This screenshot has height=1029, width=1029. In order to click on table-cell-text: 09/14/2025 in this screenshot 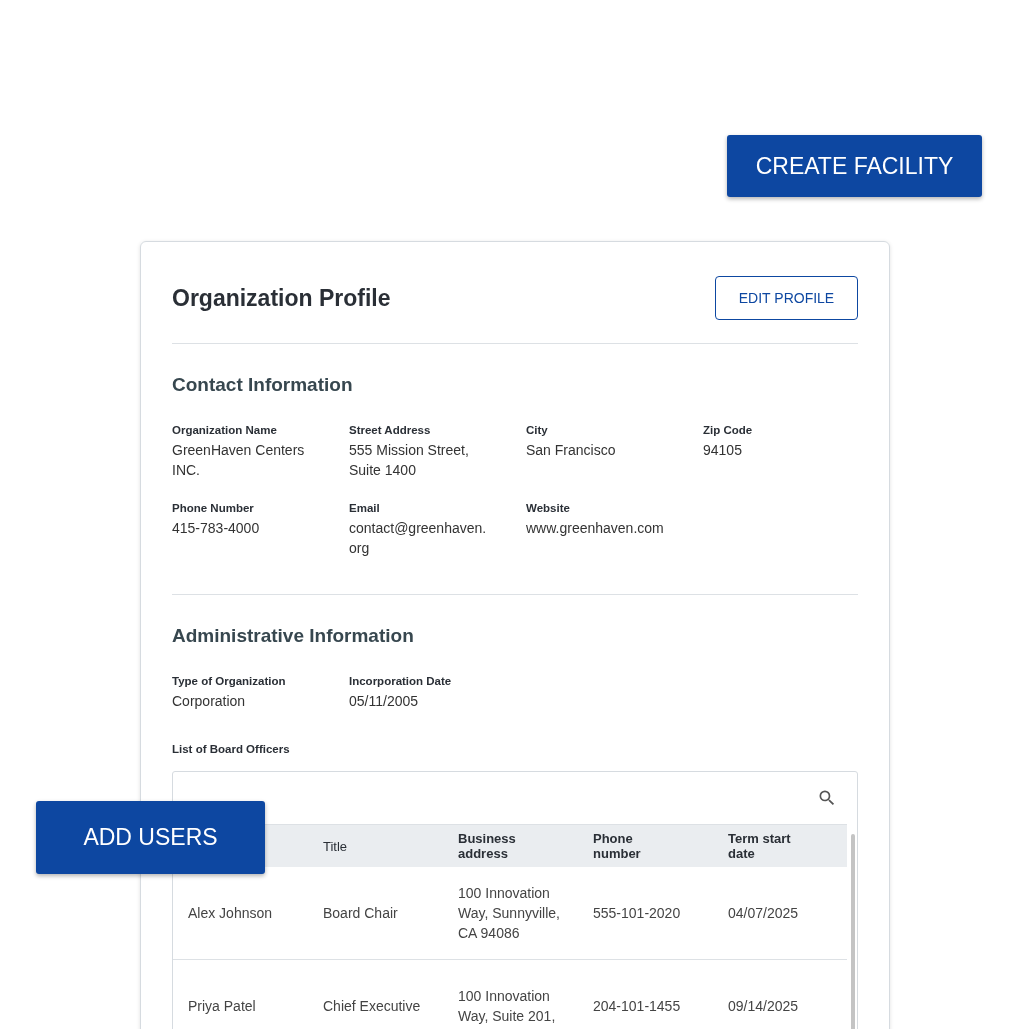, I will do `click(764, 1006)`.